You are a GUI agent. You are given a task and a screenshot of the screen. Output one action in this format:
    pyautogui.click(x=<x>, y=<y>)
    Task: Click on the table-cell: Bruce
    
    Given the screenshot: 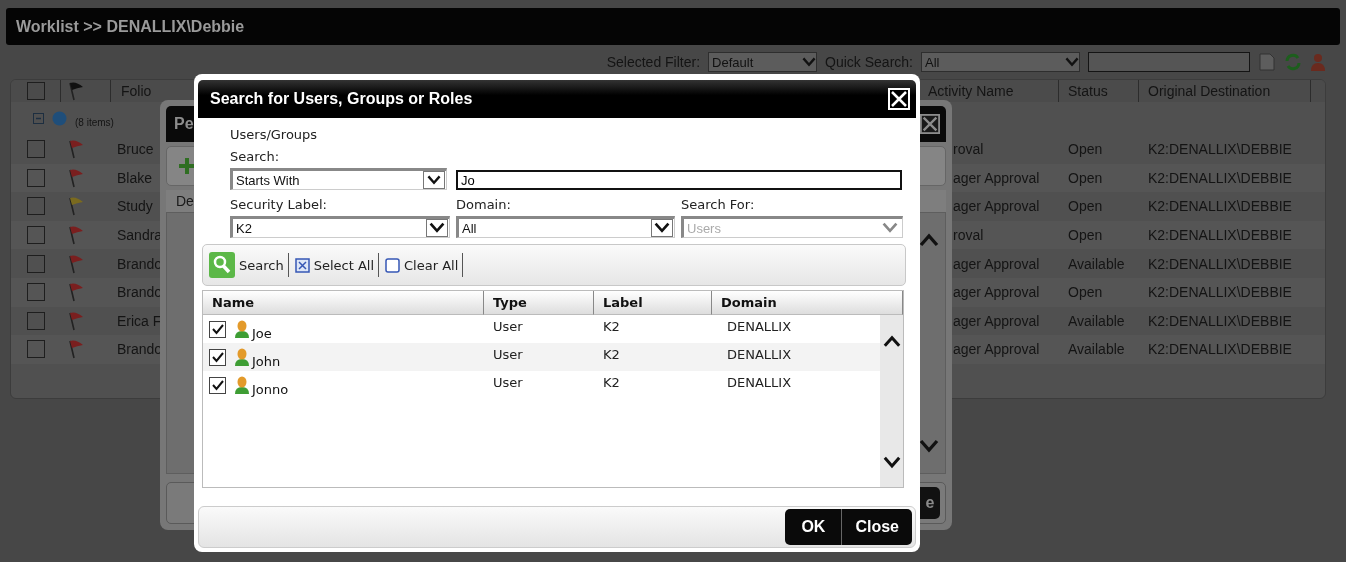 What is the action you would take?
    pyautogui.click(x=135, y=149)
    